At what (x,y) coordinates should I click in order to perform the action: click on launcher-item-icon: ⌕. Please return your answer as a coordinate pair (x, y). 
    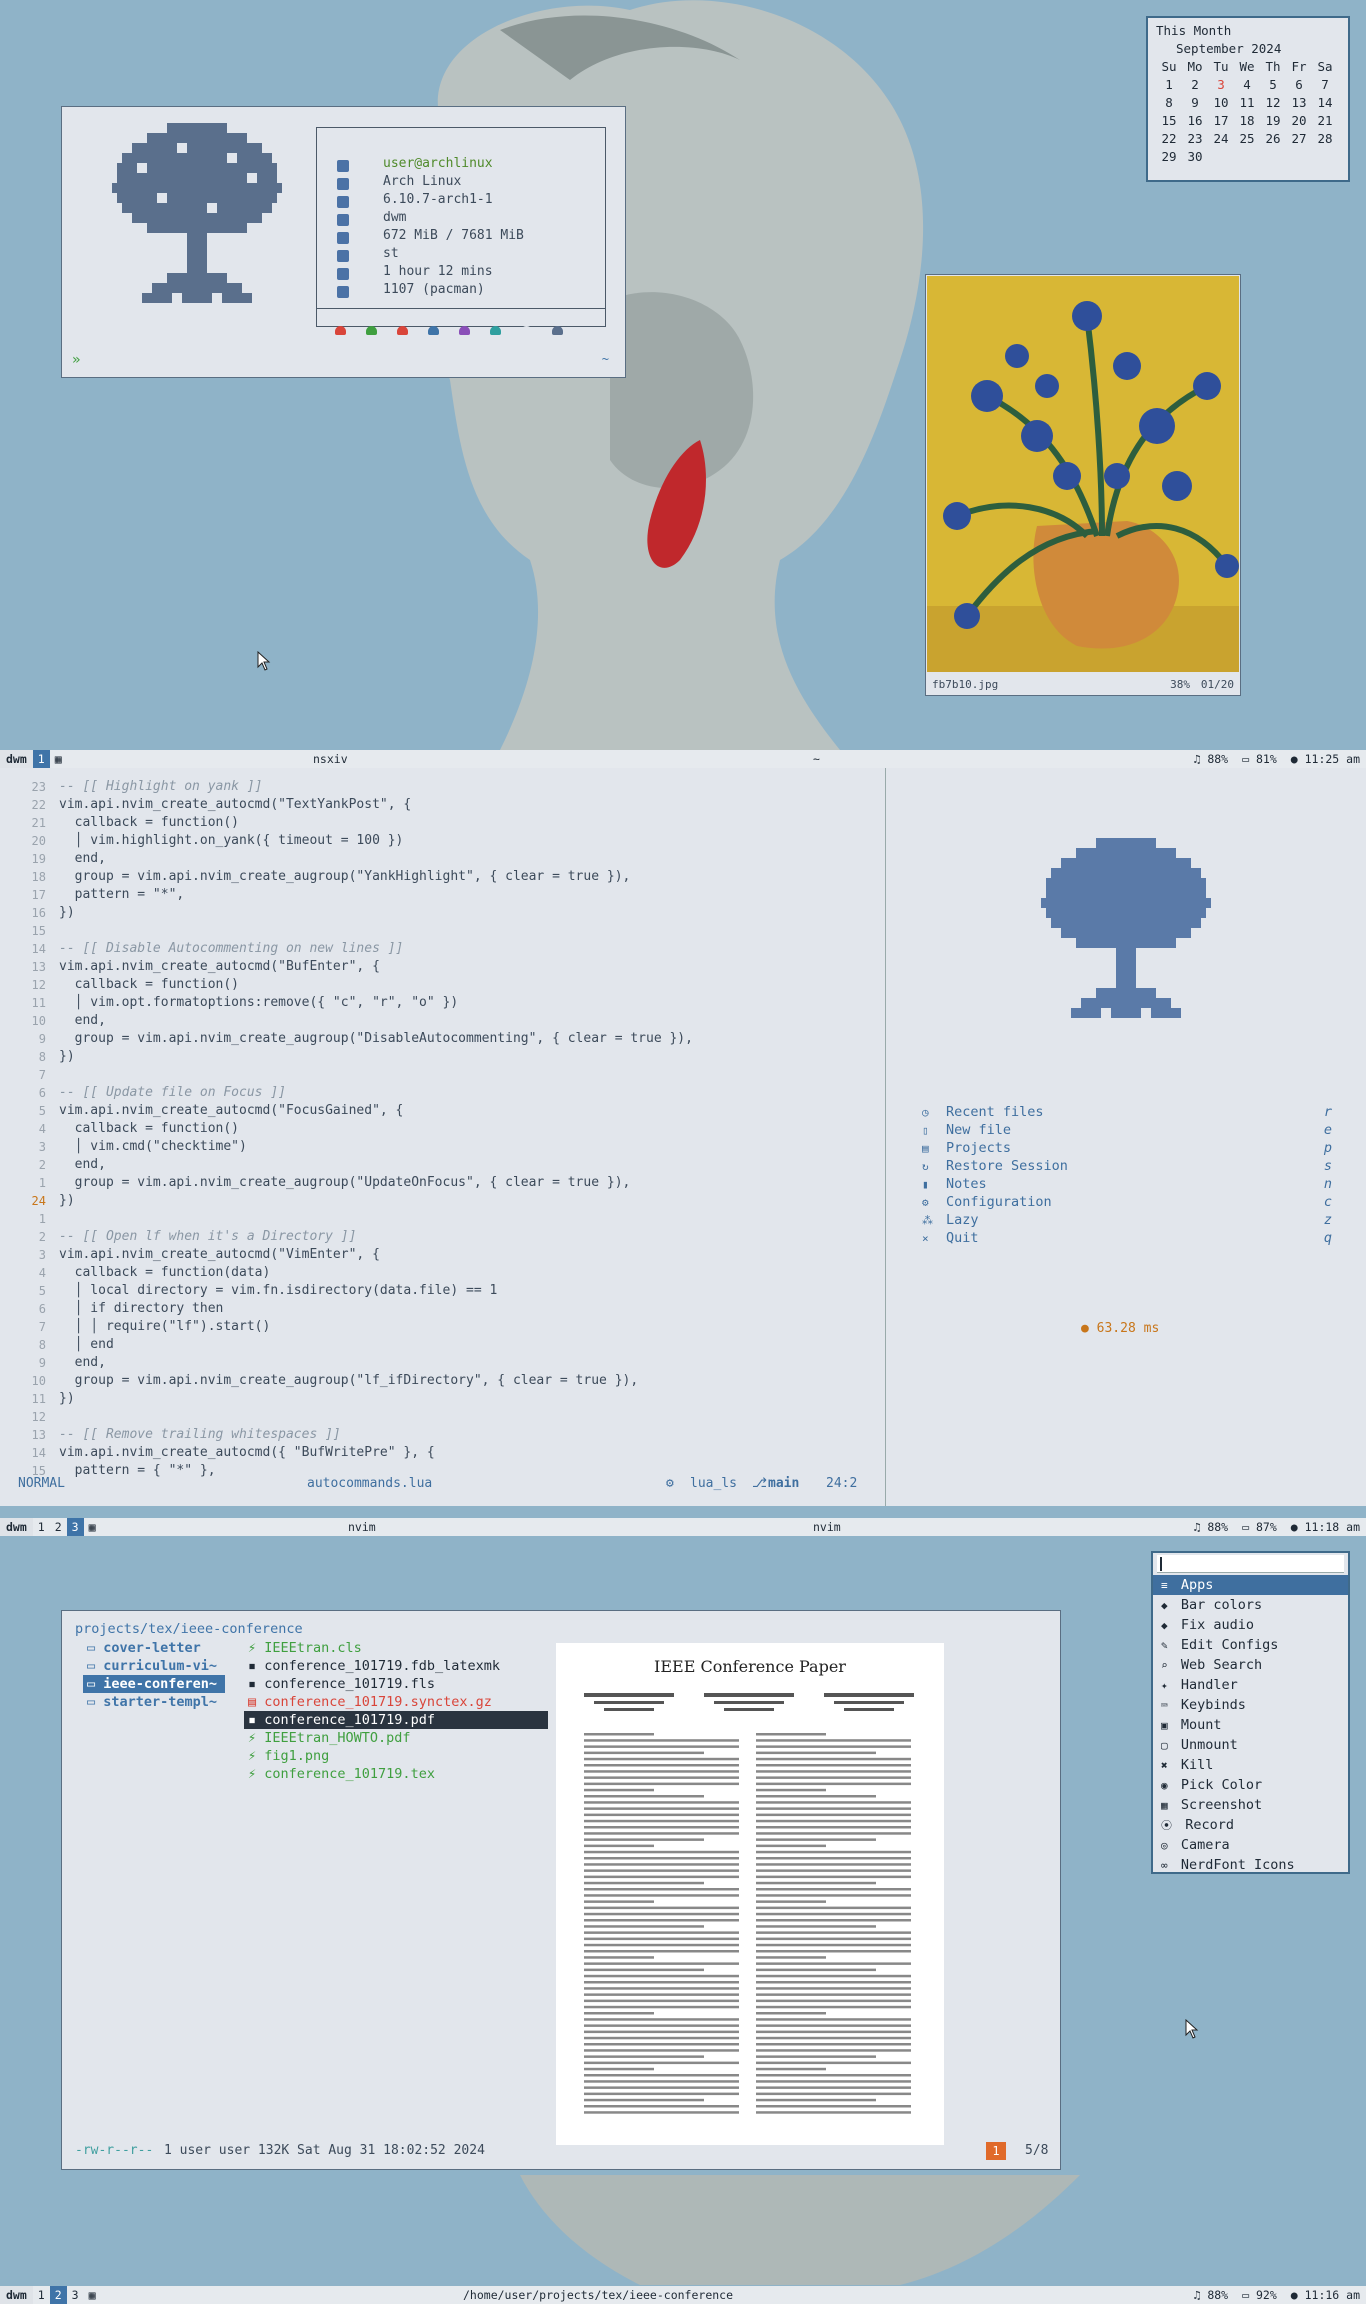
    Looking at the image, I should click on (1171, 1665).